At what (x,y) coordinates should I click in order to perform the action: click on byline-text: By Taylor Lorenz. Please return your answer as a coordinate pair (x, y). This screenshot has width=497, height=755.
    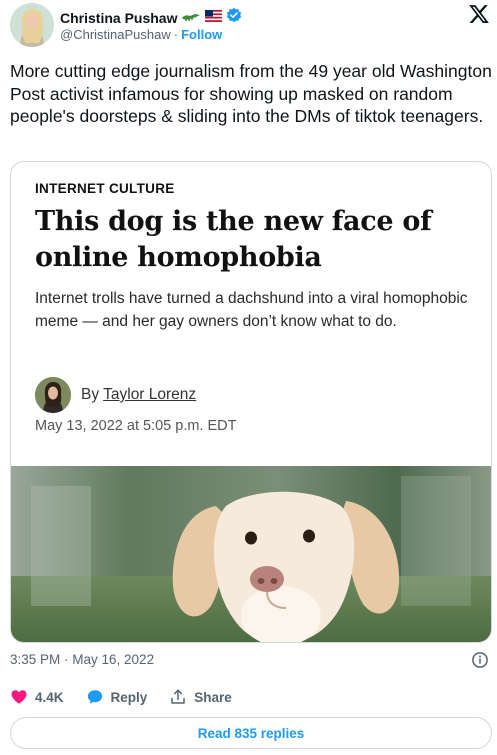
    Looking at the image, I should click on (138, 395).